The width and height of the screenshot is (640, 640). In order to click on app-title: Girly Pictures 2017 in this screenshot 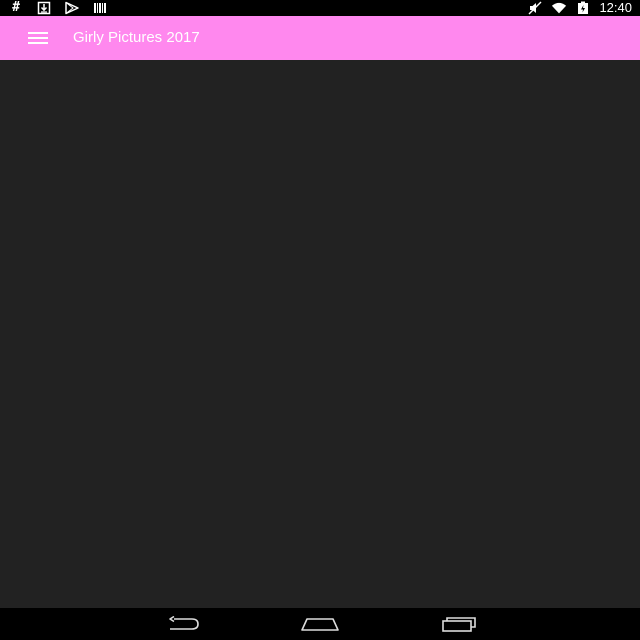, I will do `click(136, 37)`.